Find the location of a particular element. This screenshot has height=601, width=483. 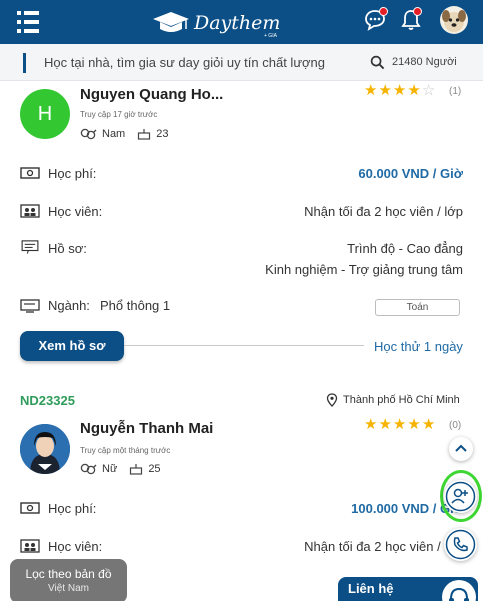

accent-bar is located at coordinates (24, 63).